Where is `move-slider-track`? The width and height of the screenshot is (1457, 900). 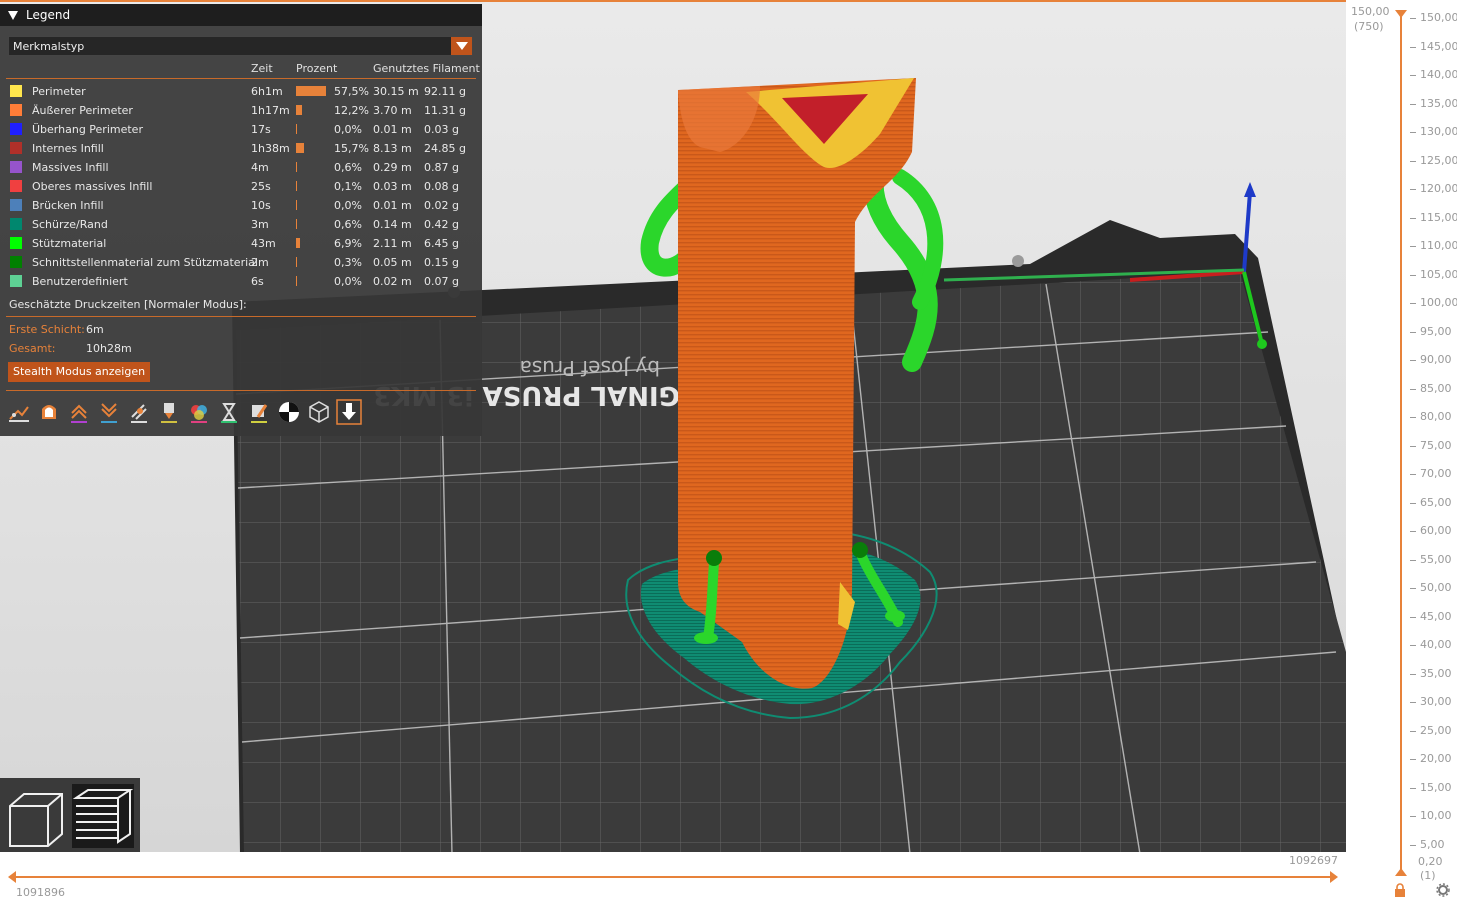
move-slider-track is located at coordinates (673, 874).